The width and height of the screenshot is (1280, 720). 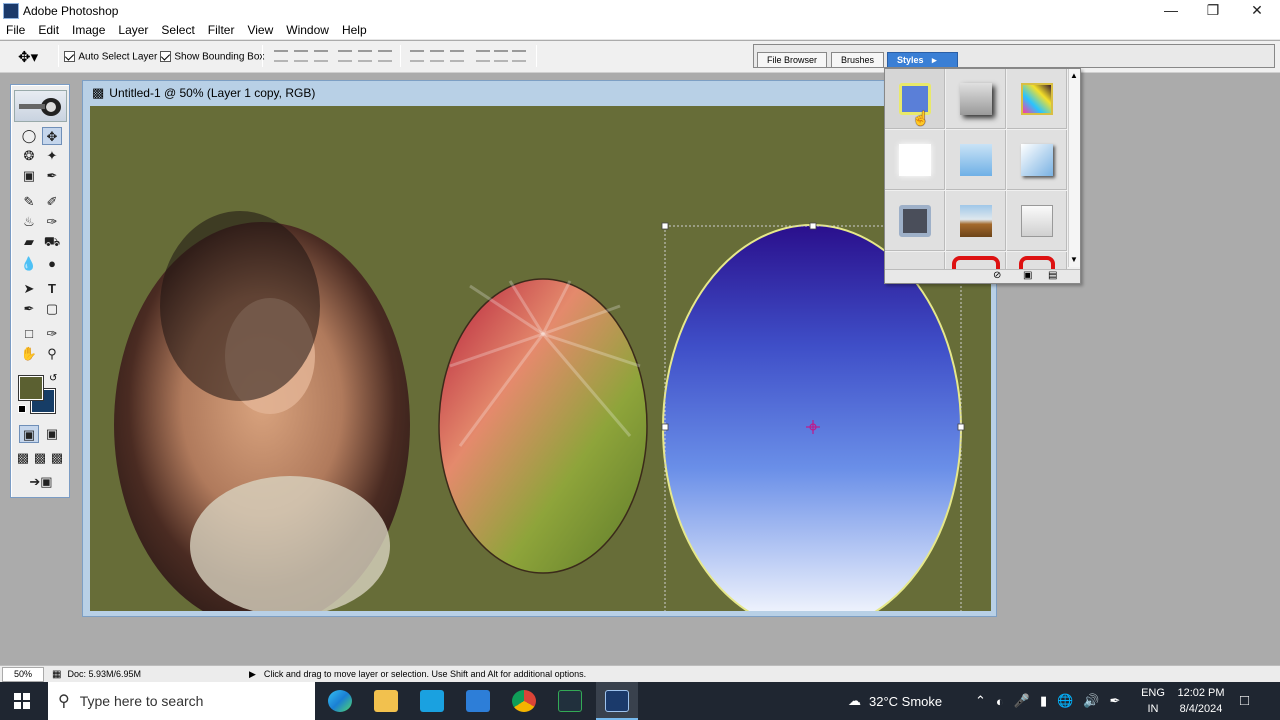 I want to click on clone-stamp-tool-icon: ♨, so click(x=29, y=222).